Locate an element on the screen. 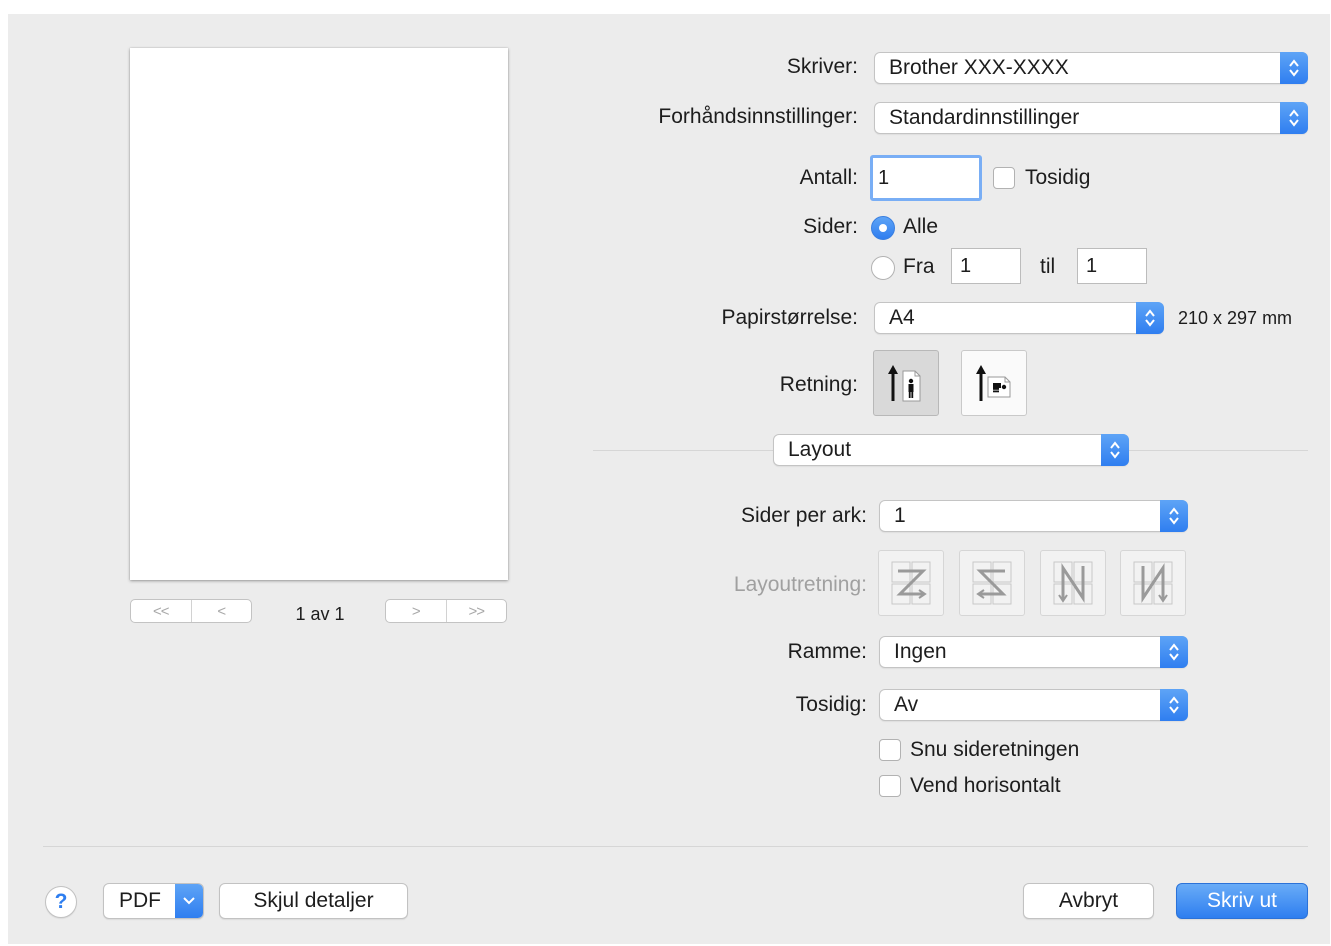 The width and height of the screenshot is (1331, 946). pages-all-label: Alle is located at coordinates (921, 226).